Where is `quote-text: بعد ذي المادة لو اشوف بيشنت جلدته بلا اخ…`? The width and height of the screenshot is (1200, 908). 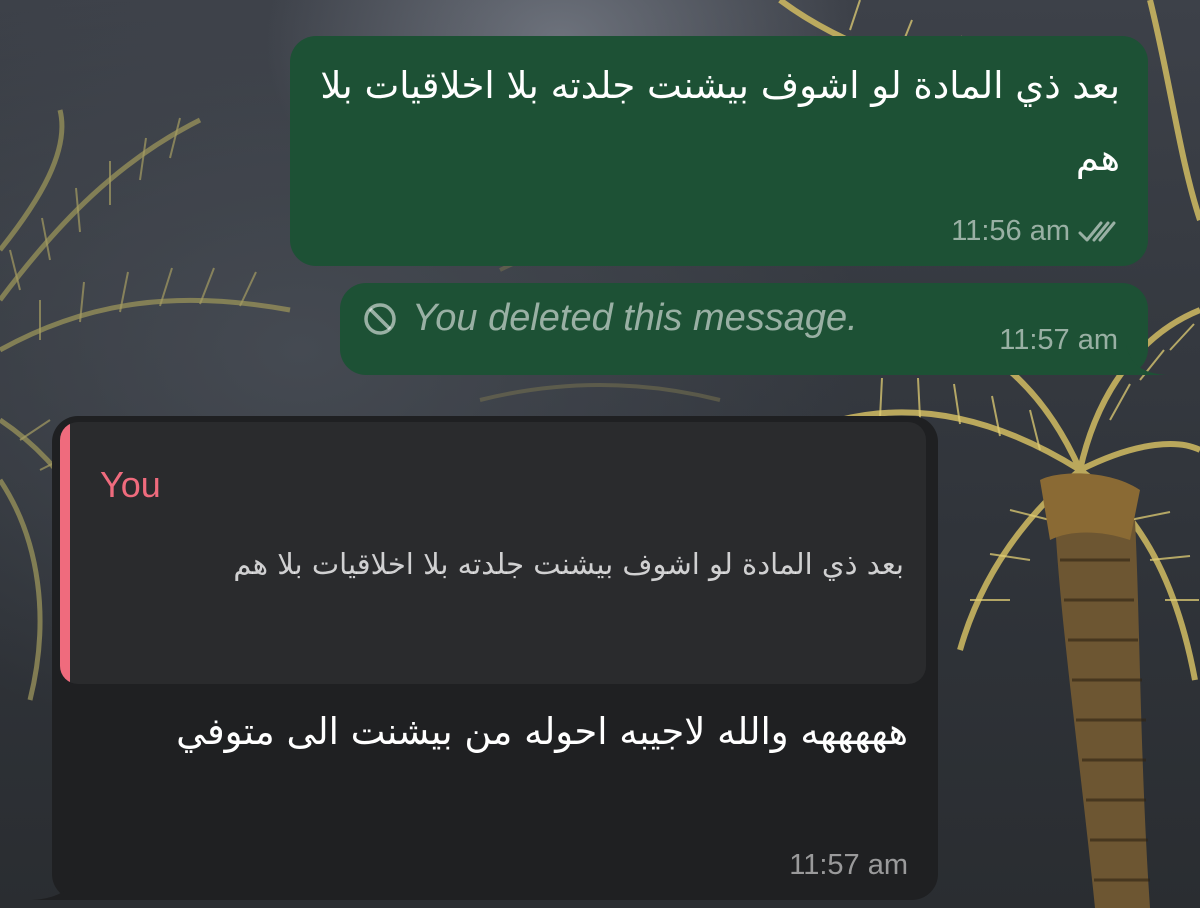
quote-text: بعد ذي المادة لو اشوف بيشنت جلدته بلا اخ… is located at coordinates (568, 564).